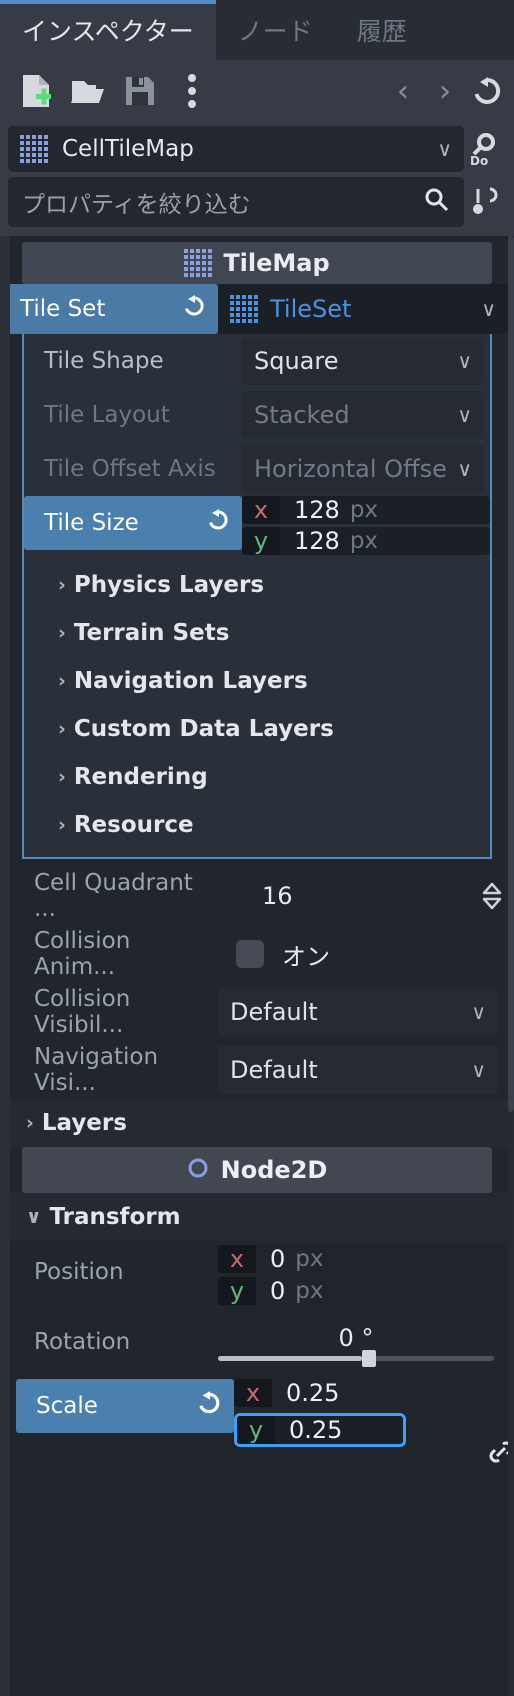 The width and height of the screenshot is (514, 1696). What do you see at coordinates (136, 205) in the screenshot?
I see `search-placeholder: プロパティを絞り込む` at bounding box center [136, 205].